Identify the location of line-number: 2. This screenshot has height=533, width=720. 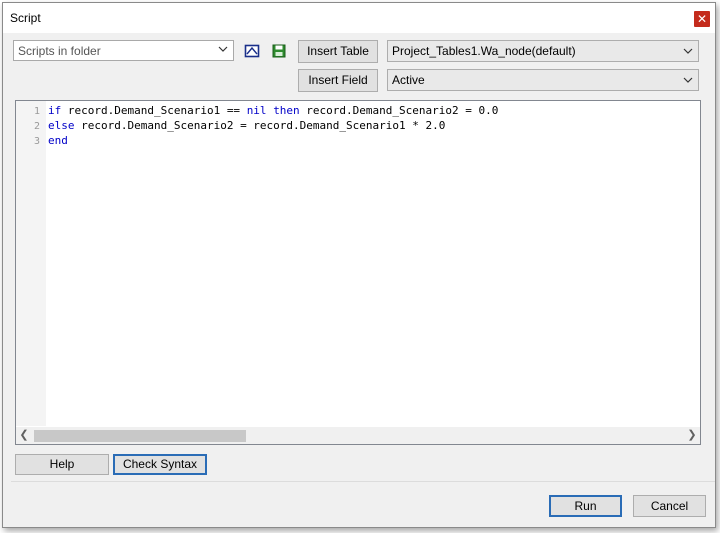
(36, 126).